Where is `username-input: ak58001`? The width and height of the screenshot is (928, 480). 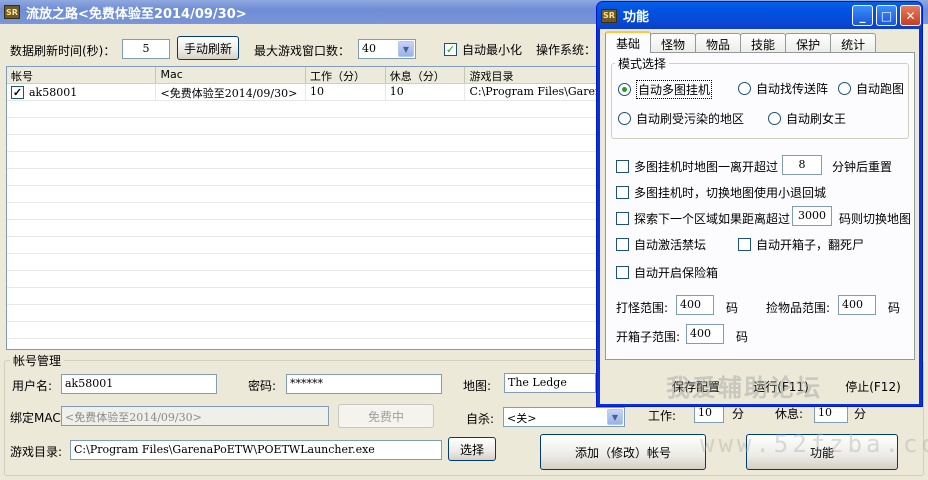
username-input: ak58001 is located at coordinates (139, 384).